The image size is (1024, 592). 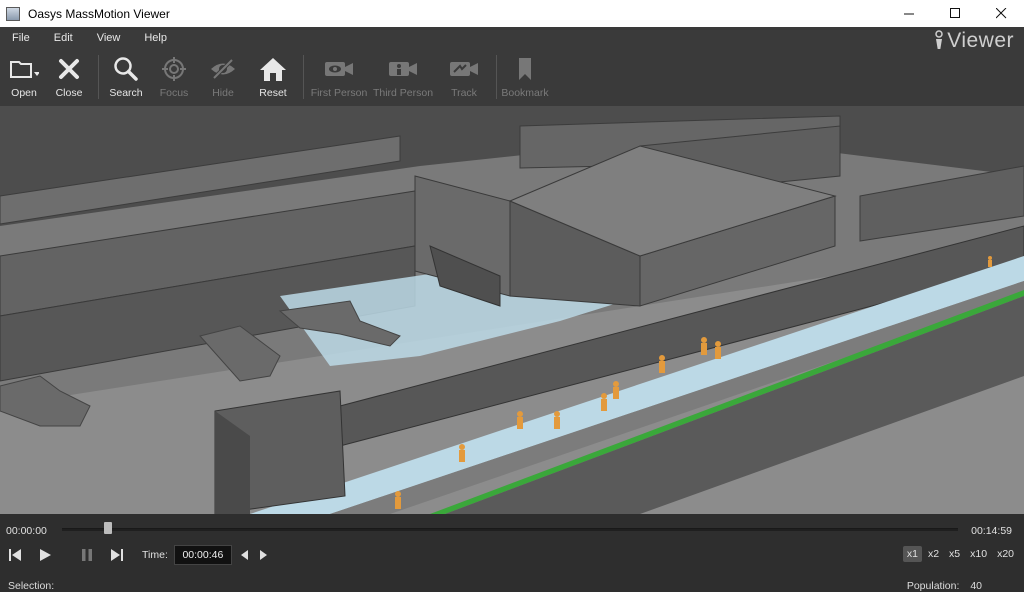 I want to click on skip-to-start-button, so click(x=15, y=555).